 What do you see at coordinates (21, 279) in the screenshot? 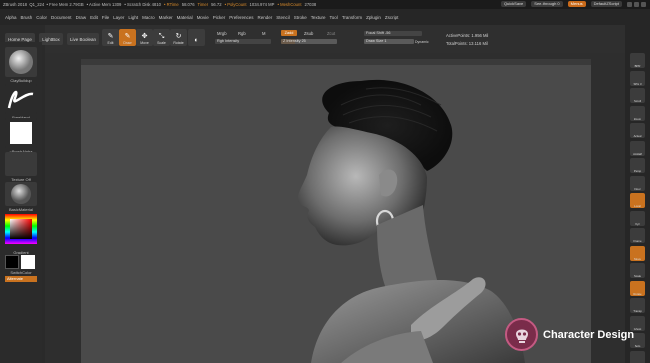
I see `alternate-button: Alternate` at bounding box center [21, 279].